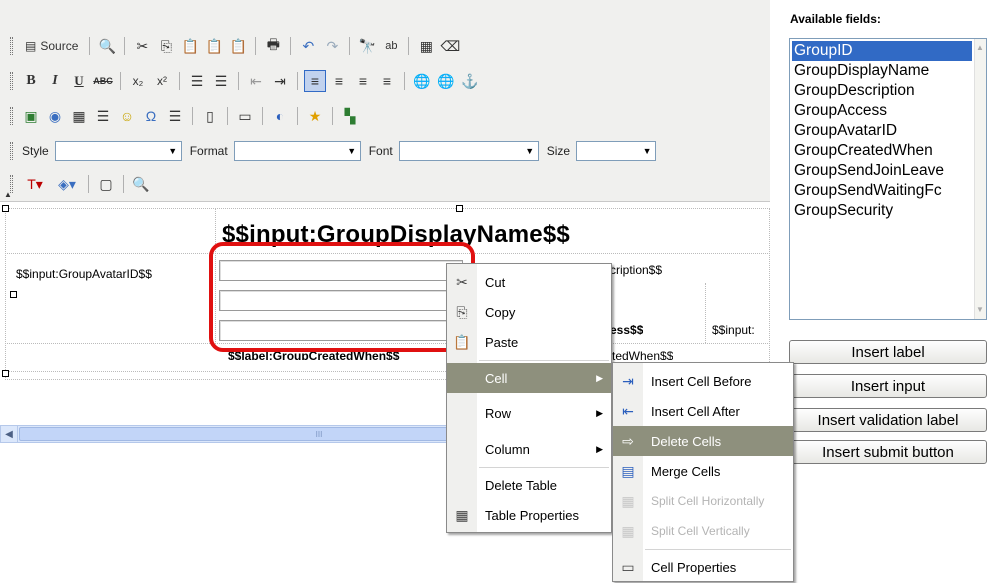 The height and width of the screenshot is (583, 987). I want to click on source-button: ▤ Source, so click(51, 46).